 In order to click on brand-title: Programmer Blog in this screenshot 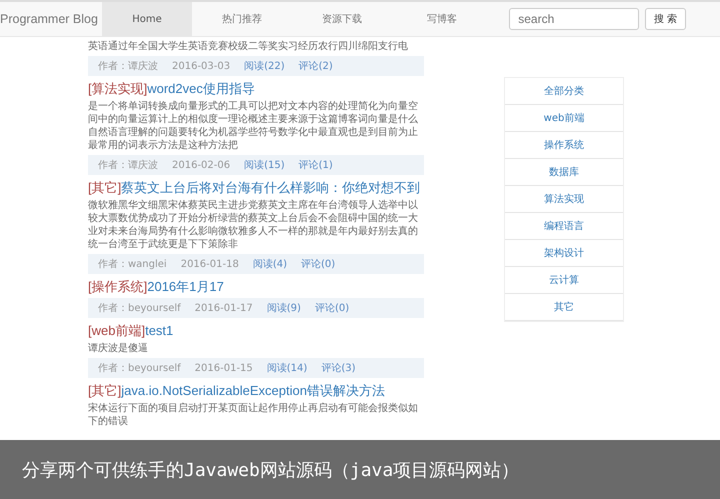, I will do `click(51, 19)`.